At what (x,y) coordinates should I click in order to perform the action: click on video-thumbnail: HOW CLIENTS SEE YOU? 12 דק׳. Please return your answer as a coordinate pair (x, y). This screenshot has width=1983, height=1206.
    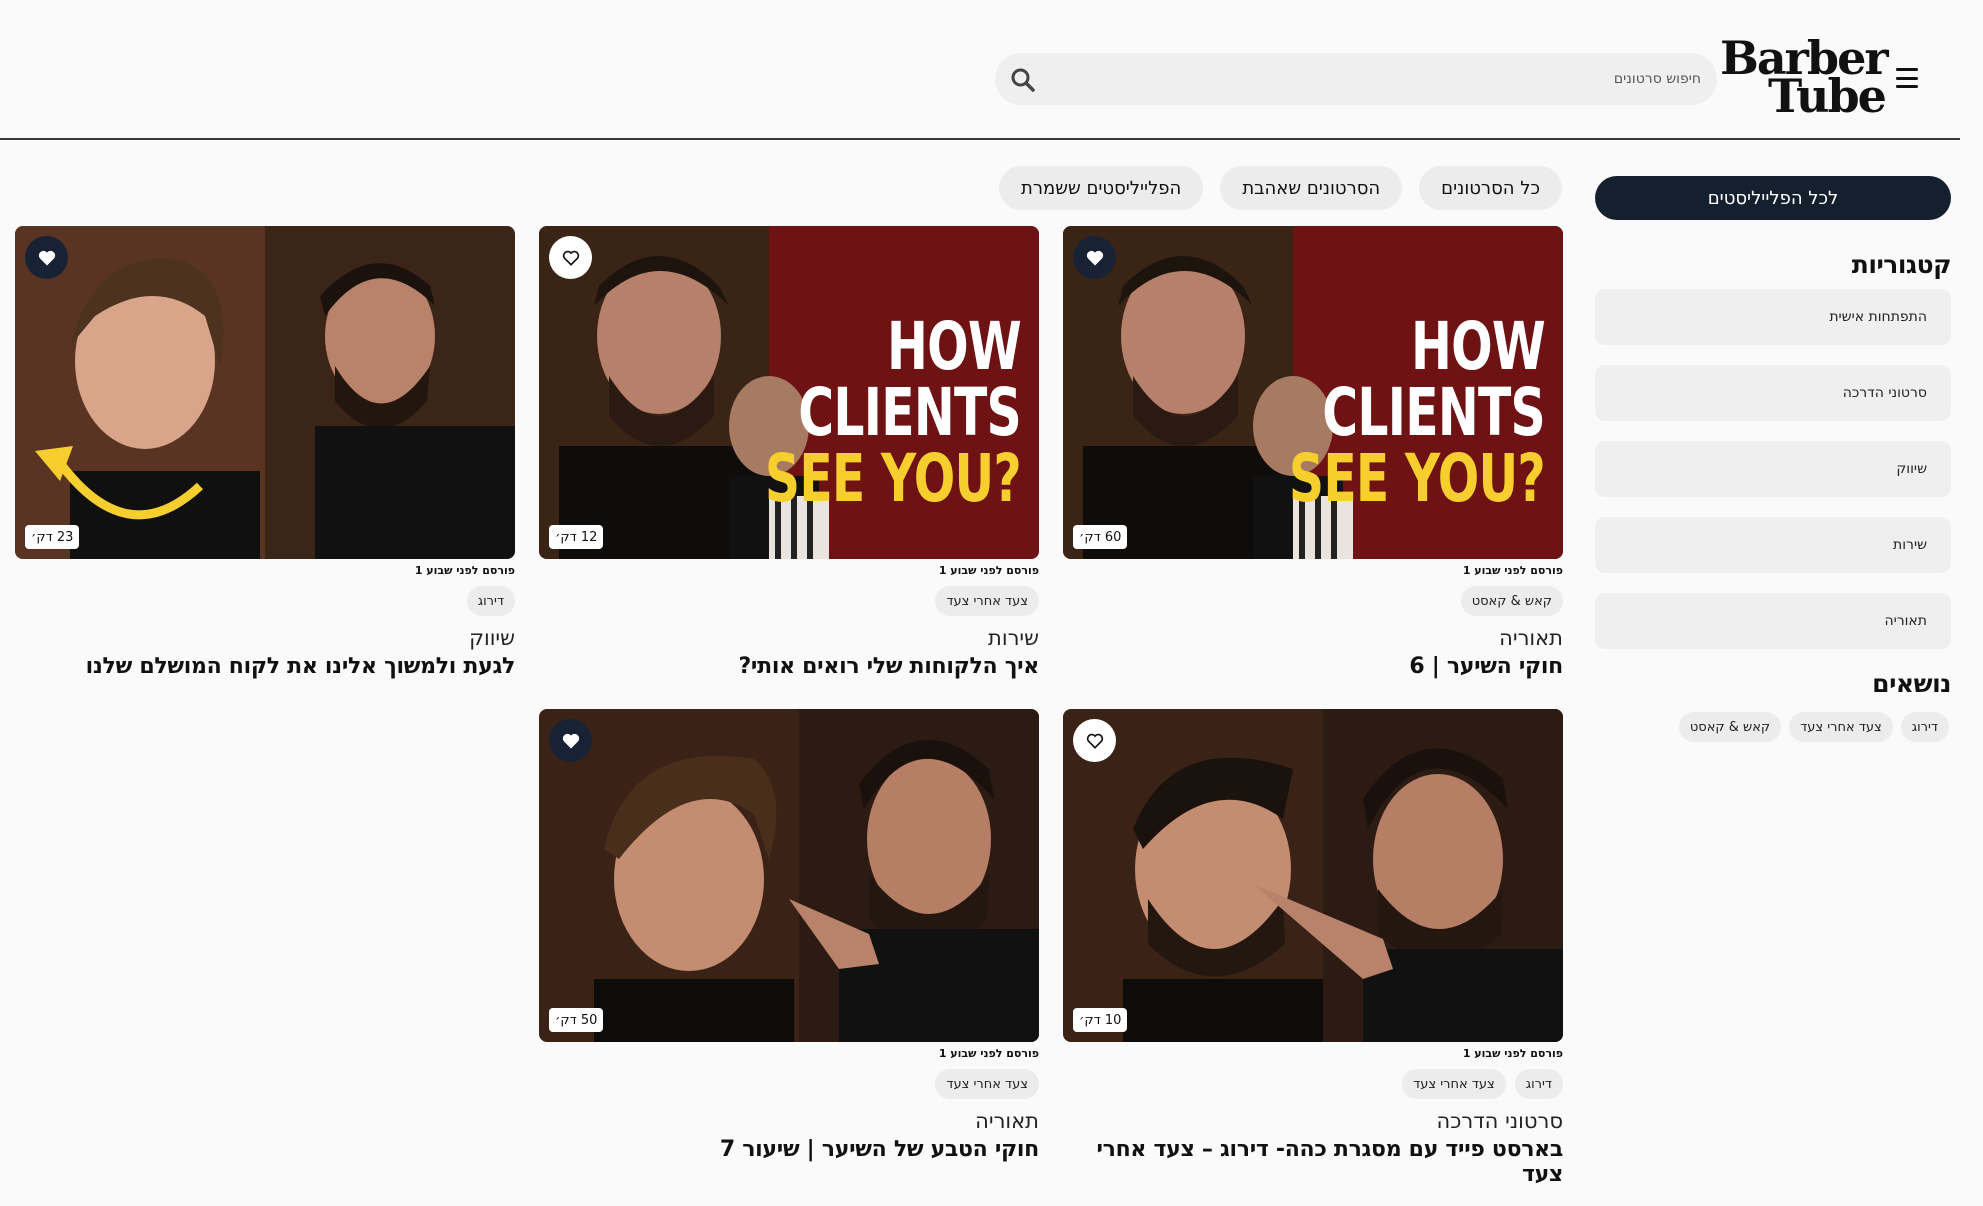
    Looking at the image, I should click on (789, 392).